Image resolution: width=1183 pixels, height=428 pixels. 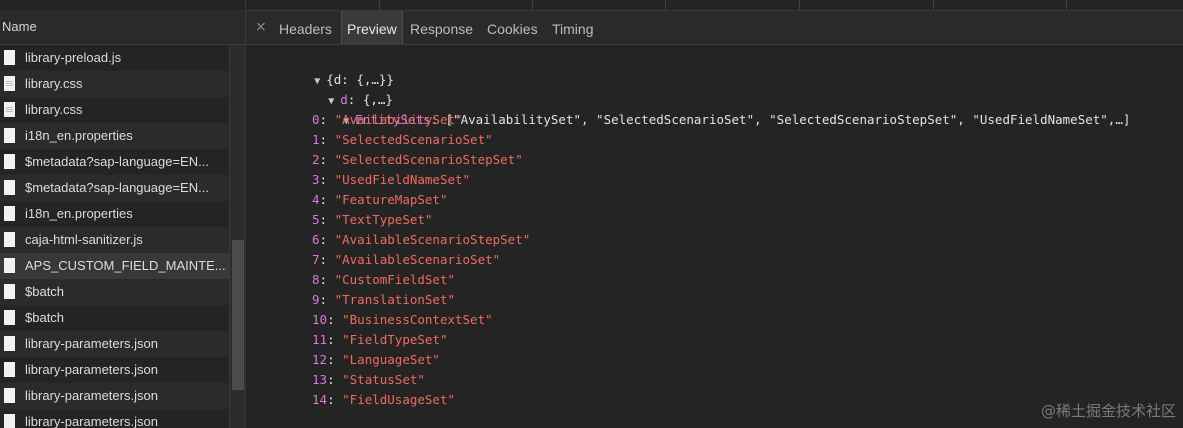 I want to click on entry-index: 8, so click(x=316, y=279).